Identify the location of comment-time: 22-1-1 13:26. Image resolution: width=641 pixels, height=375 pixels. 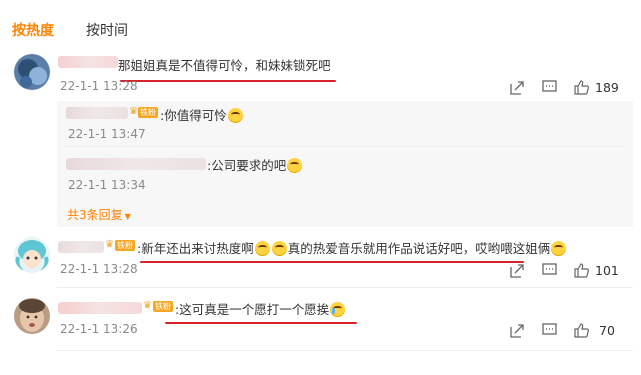
(99, 329).